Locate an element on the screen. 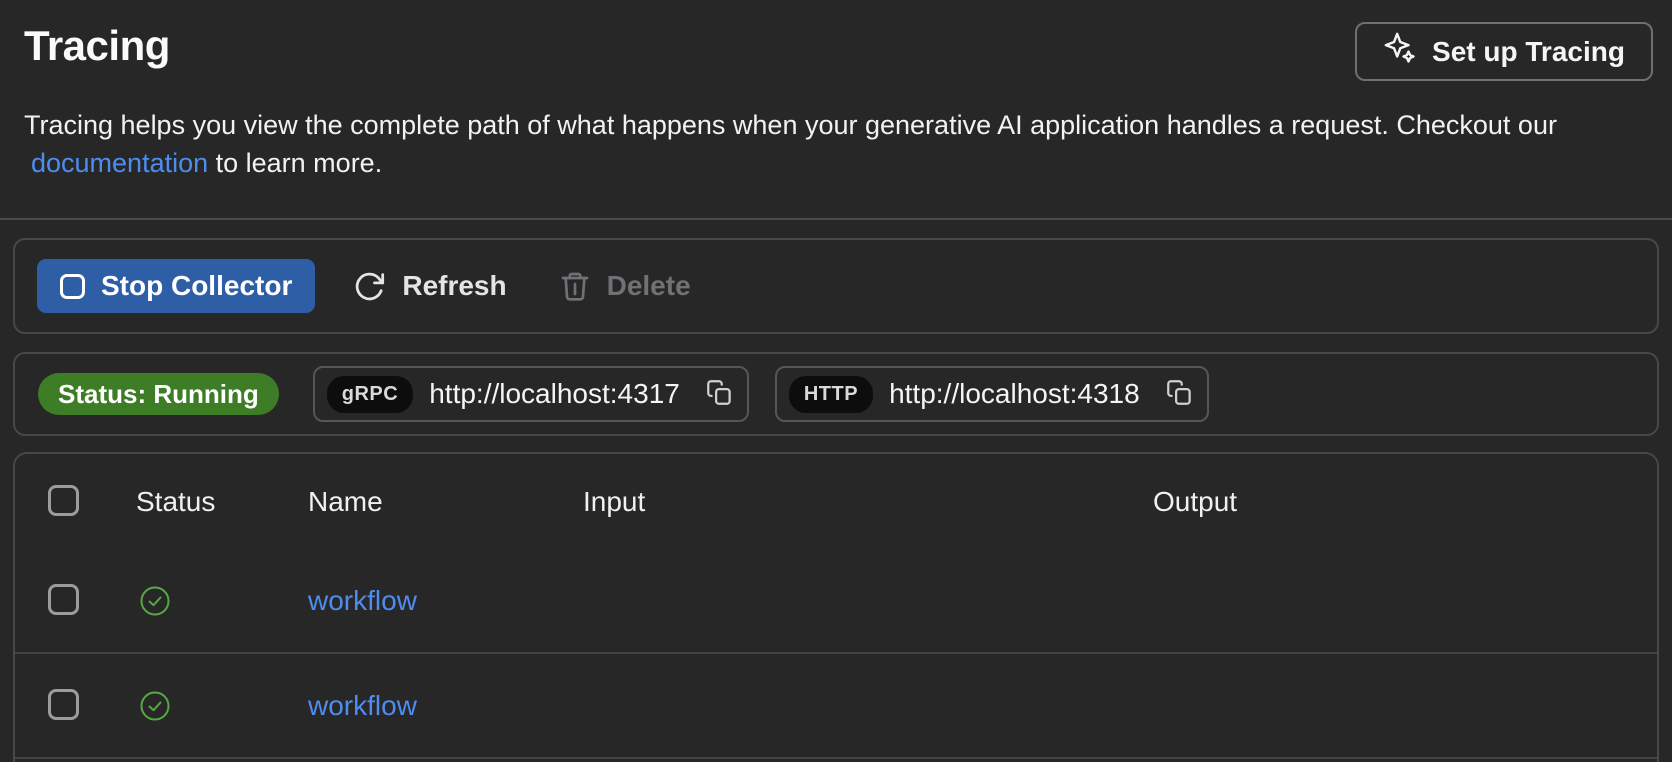 This screenshot has width=1672, height=762. http-copy-button is located at coordinates (1179, 394).